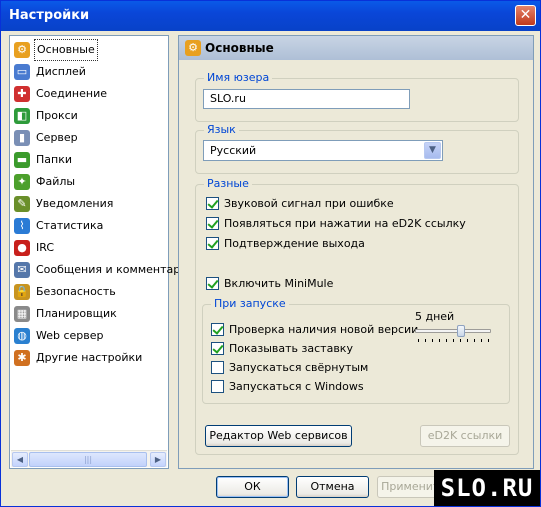  I want to click on sidebar-item-label: Статистика, so click(70, 225).